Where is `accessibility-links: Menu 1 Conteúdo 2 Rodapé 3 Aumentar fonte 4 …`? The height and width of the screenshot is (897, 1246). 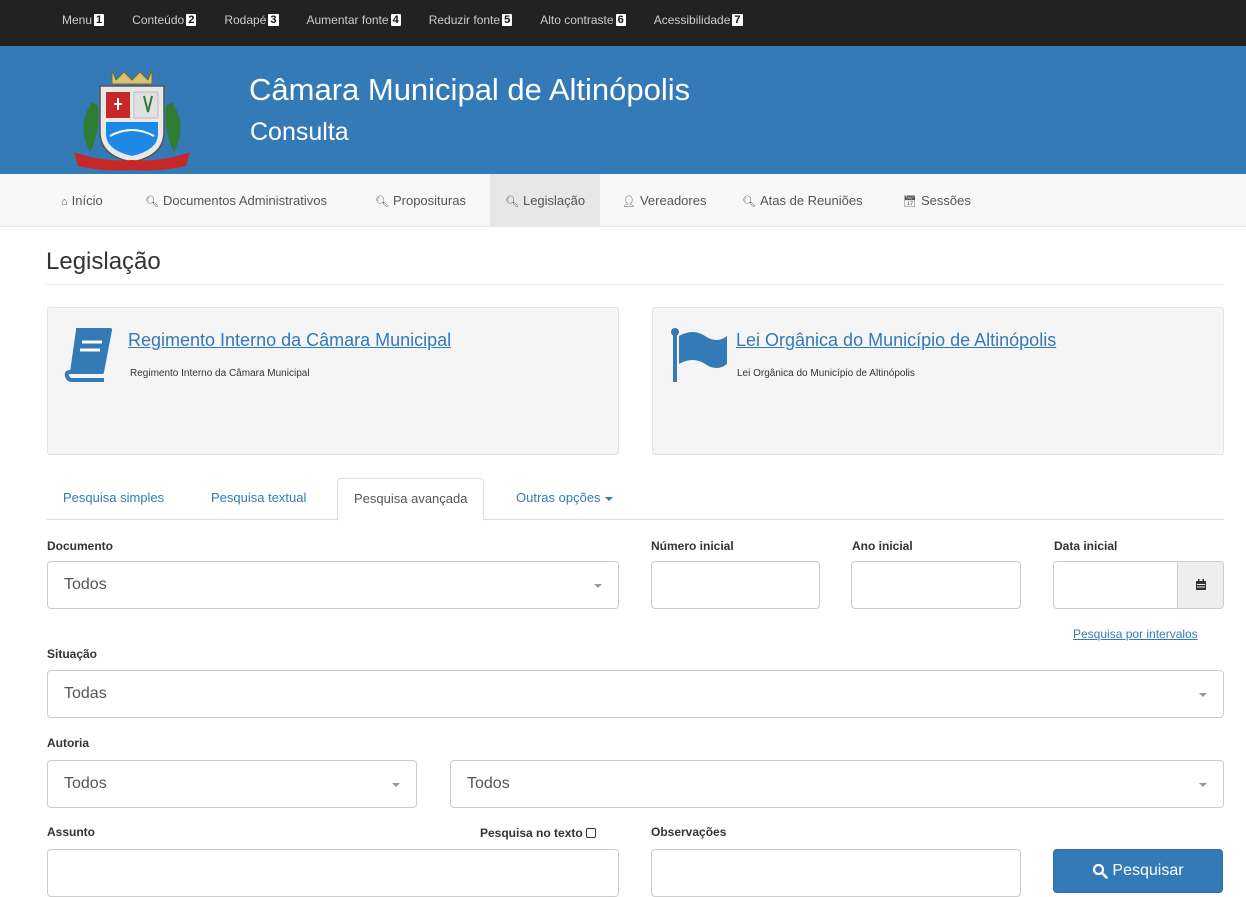 accessibility-links: Menu 1 Conteúdo 2 Rodapé 3 Aumentar fonte 4 … is located at coordinates (385, 20).